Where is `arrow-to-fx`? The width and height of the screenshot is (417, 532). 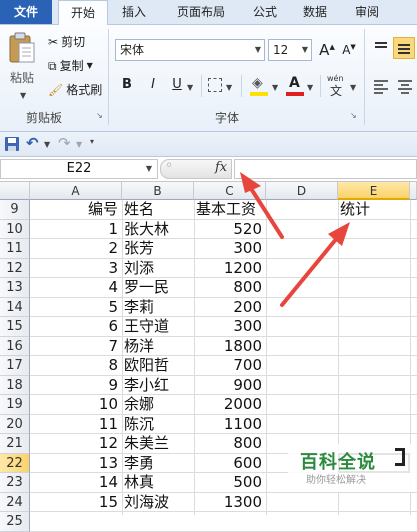 arrow-to-fx is located at coordinates (262, 205).